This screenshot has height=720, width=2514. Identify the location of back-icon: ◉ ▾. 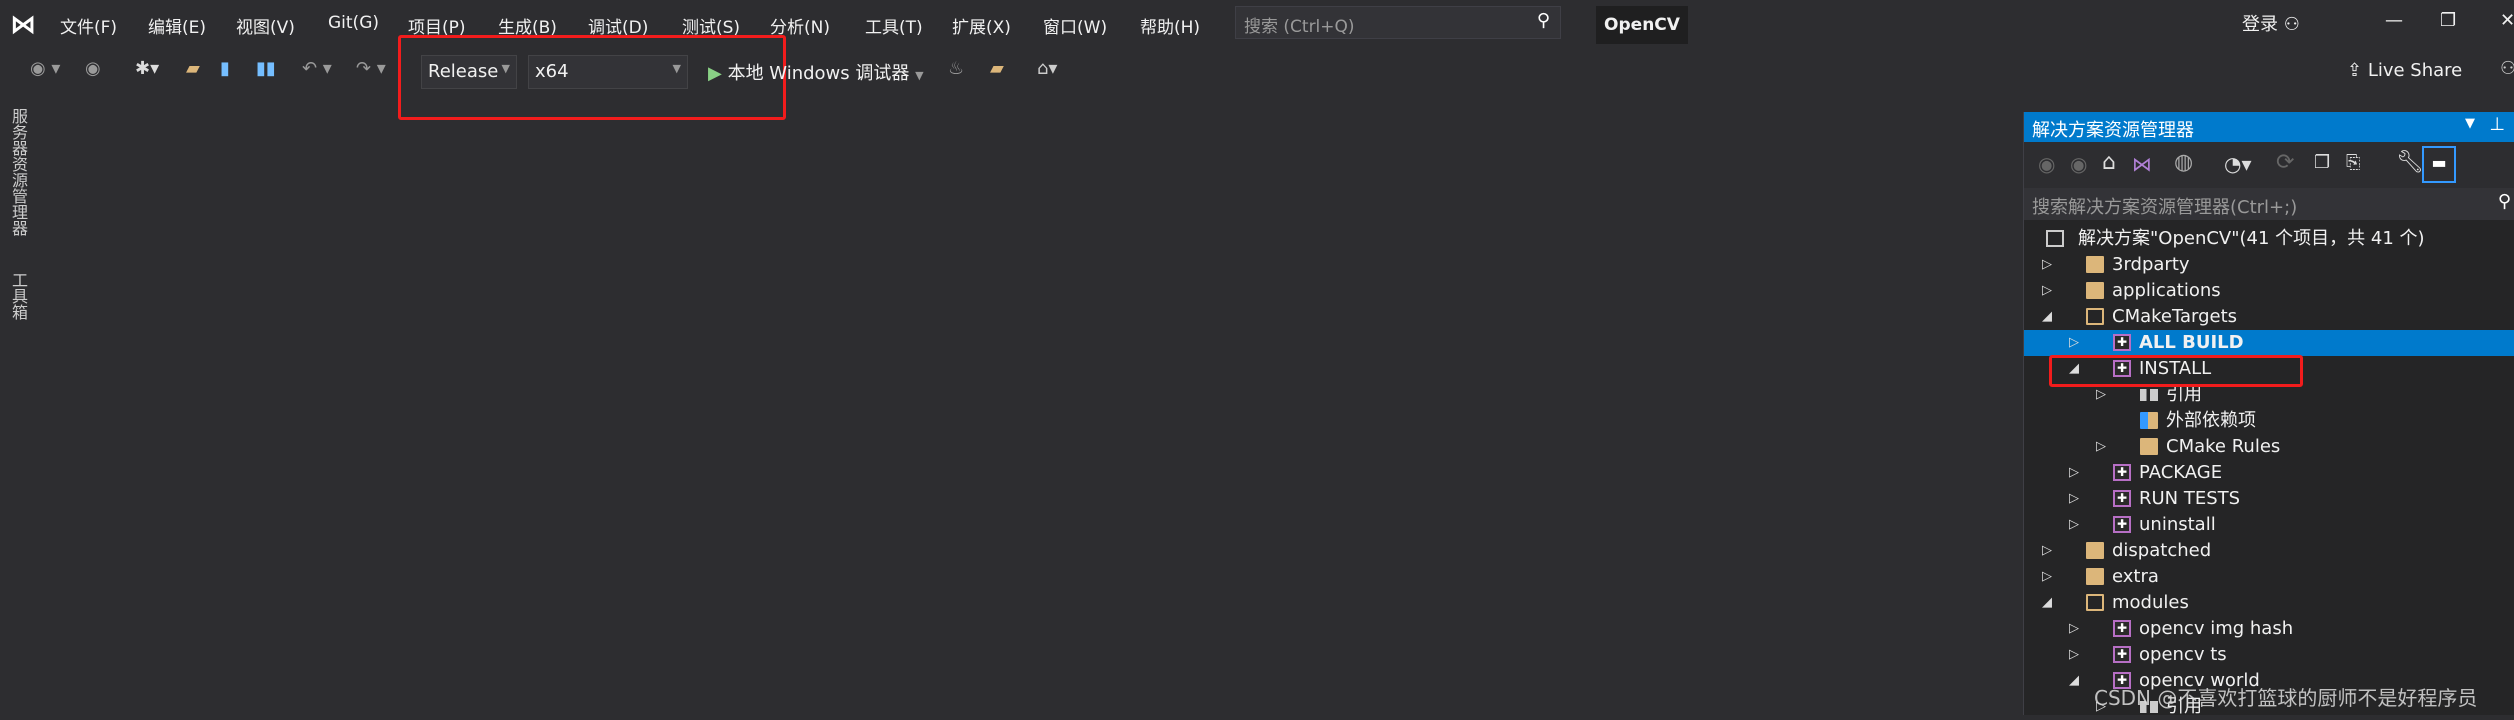
(45, 68).